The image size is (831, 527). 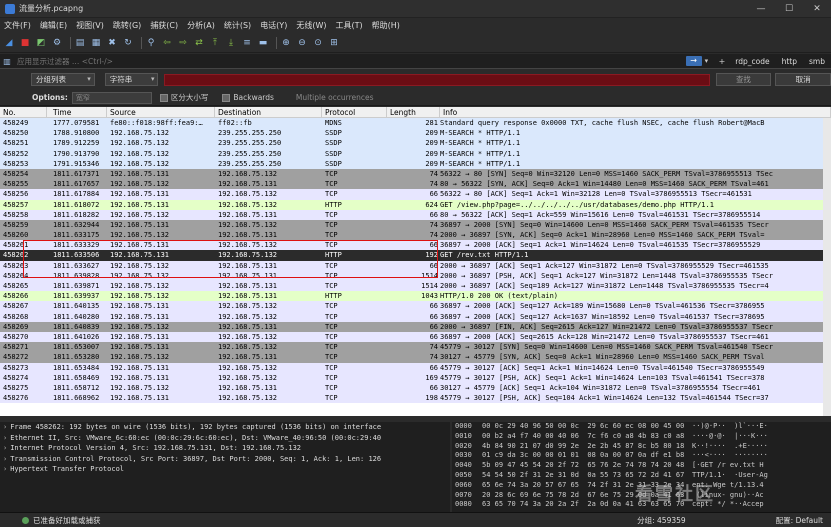 I want to click on go-to-packet-icon: ⇄, so click(x=199, y=43).